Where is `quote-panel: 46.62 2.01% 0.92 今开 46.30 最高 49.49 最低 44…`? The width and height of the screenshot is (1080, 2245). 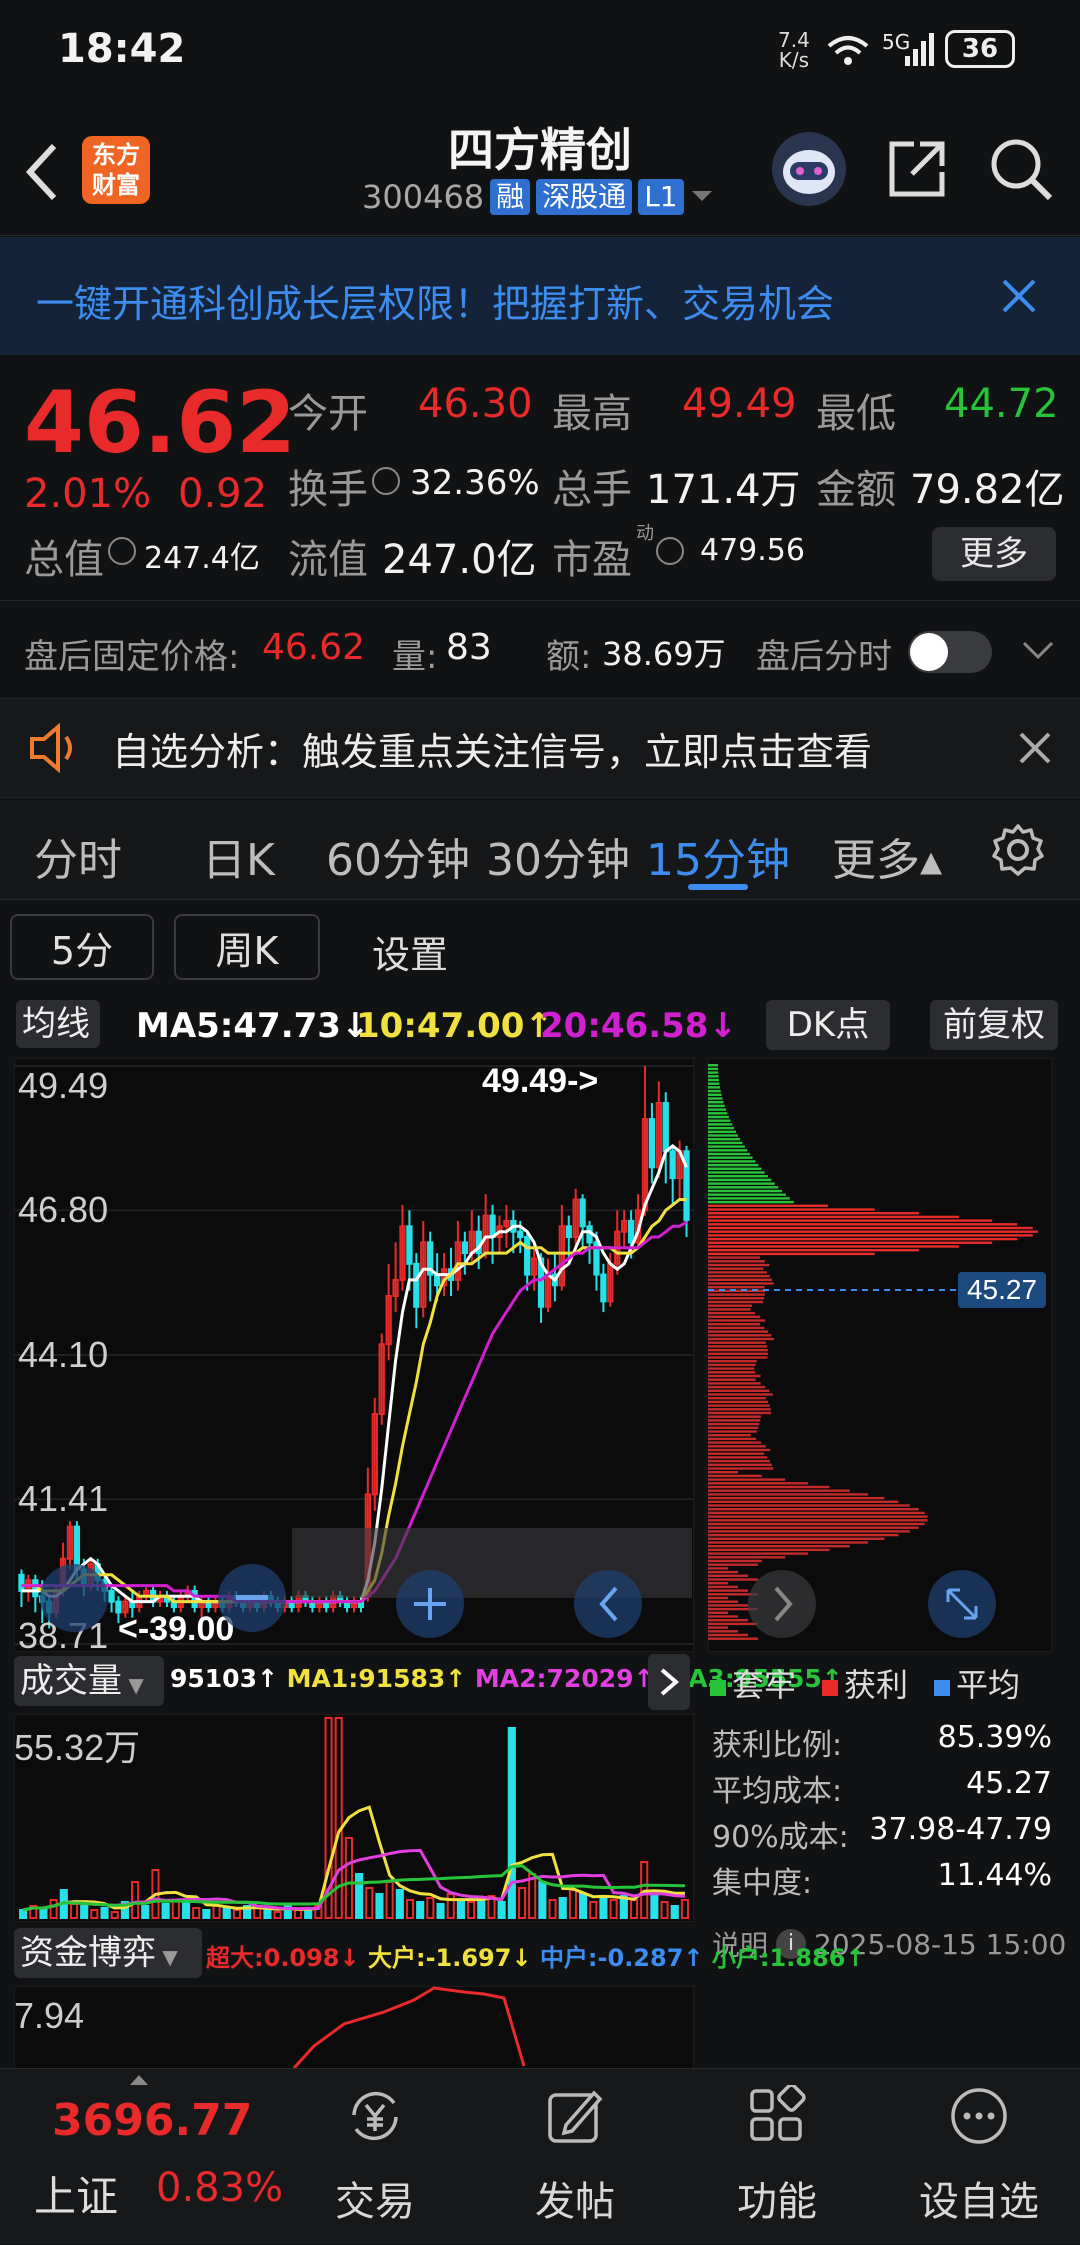
quote-panel: 46.62 2.01% 0.92 今开 46.30 最高 49.49 最低 44… is located at coordinates (540, 473).